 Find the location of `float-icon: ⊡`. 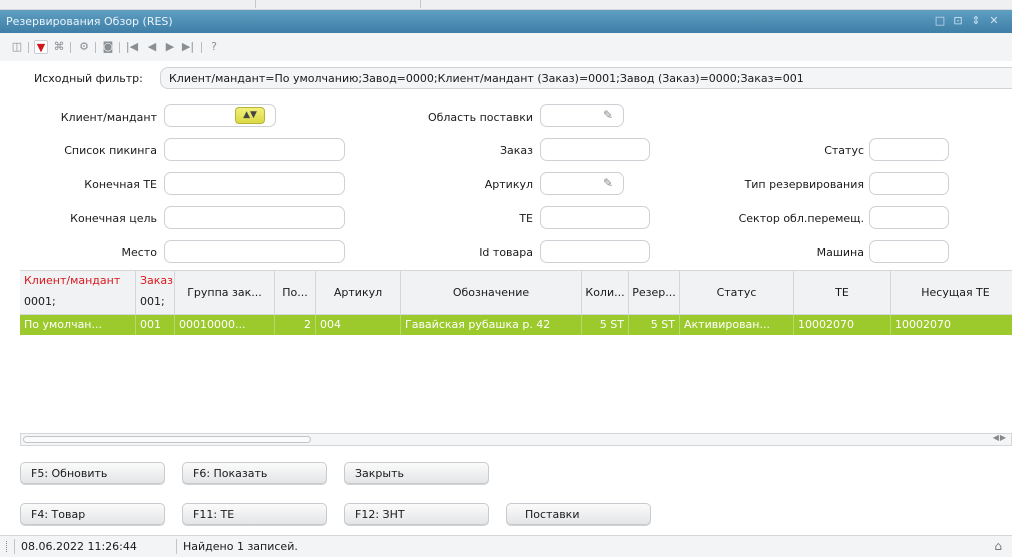

float-icon: ⊡ is located at coordinates (958, 21).